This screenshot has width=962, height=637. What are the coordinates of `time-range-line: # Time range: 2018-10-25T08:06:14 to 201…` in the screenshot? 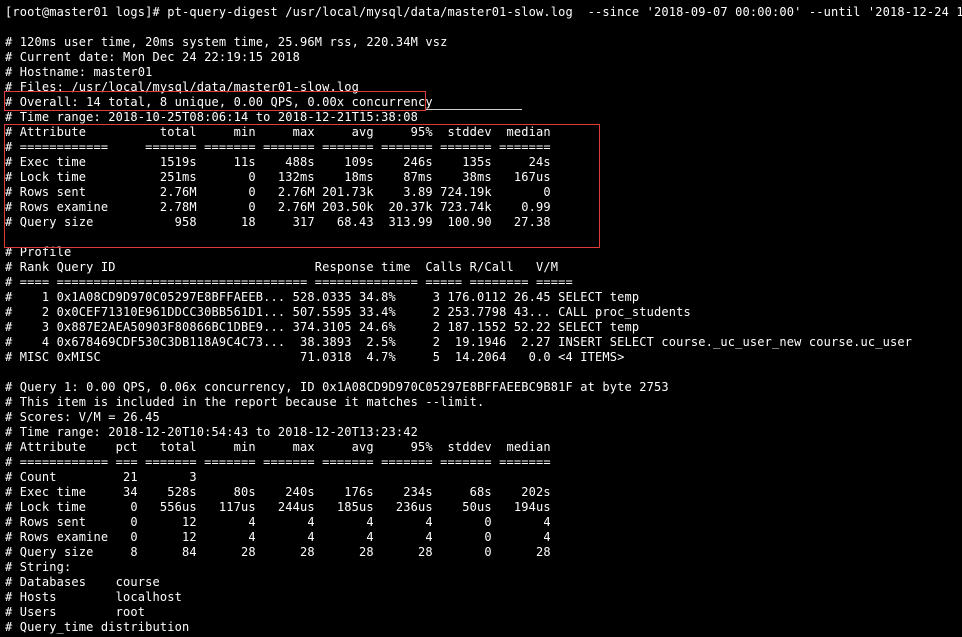 It's located at (211, 117).